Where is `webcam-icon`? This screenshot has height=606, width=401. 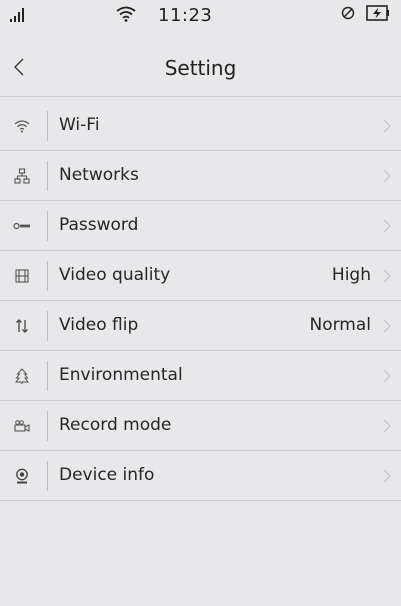
webcam-icon is located at coordinates (22, 476).